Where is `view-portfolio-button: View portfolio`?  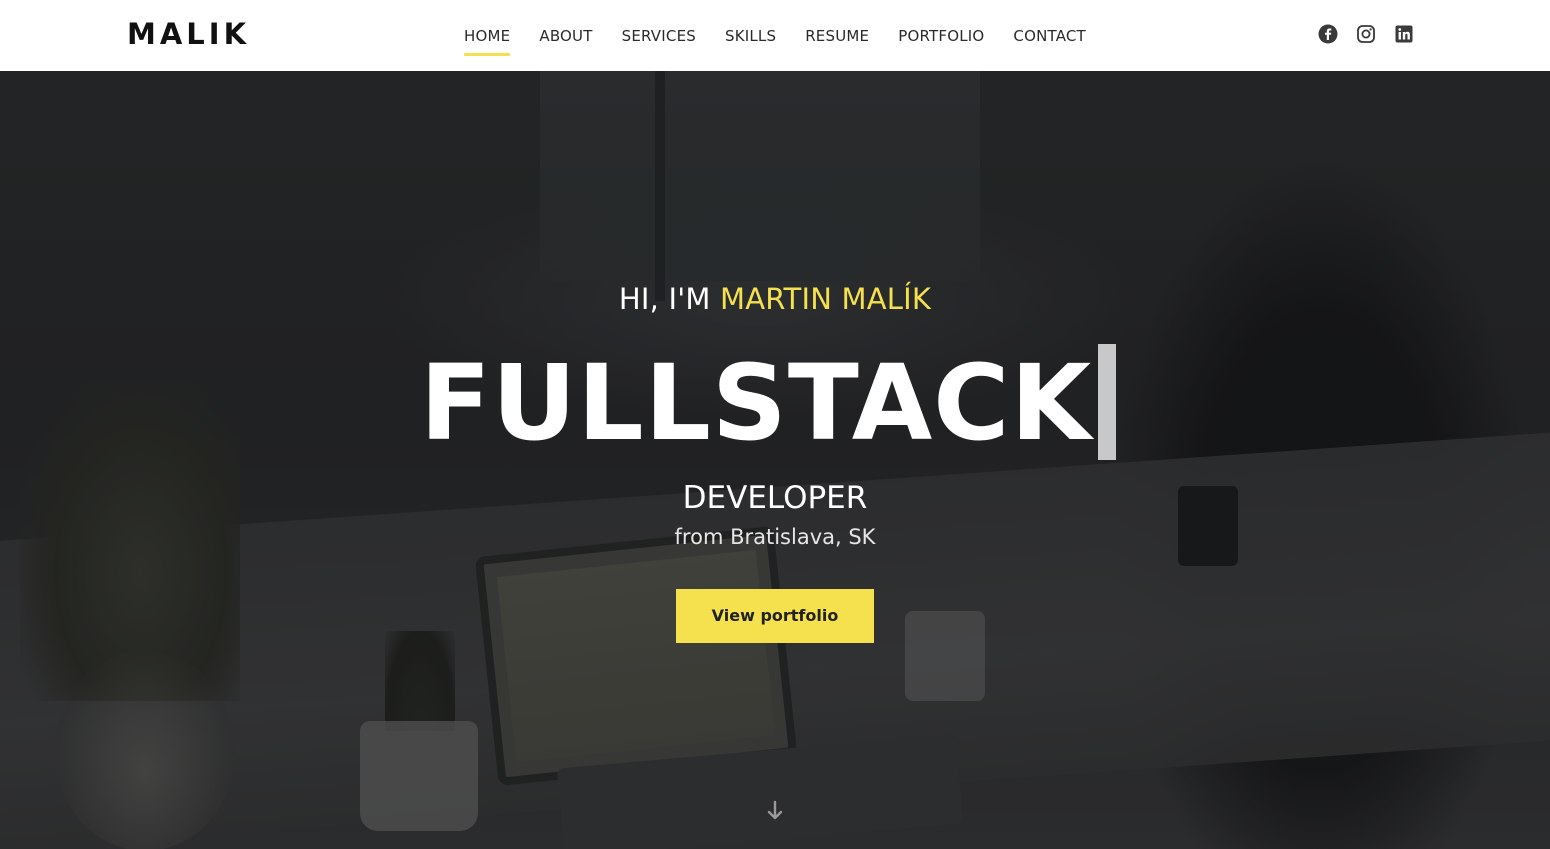 view-portfolio-button: View portfolio is located at coordinates (775, 616).